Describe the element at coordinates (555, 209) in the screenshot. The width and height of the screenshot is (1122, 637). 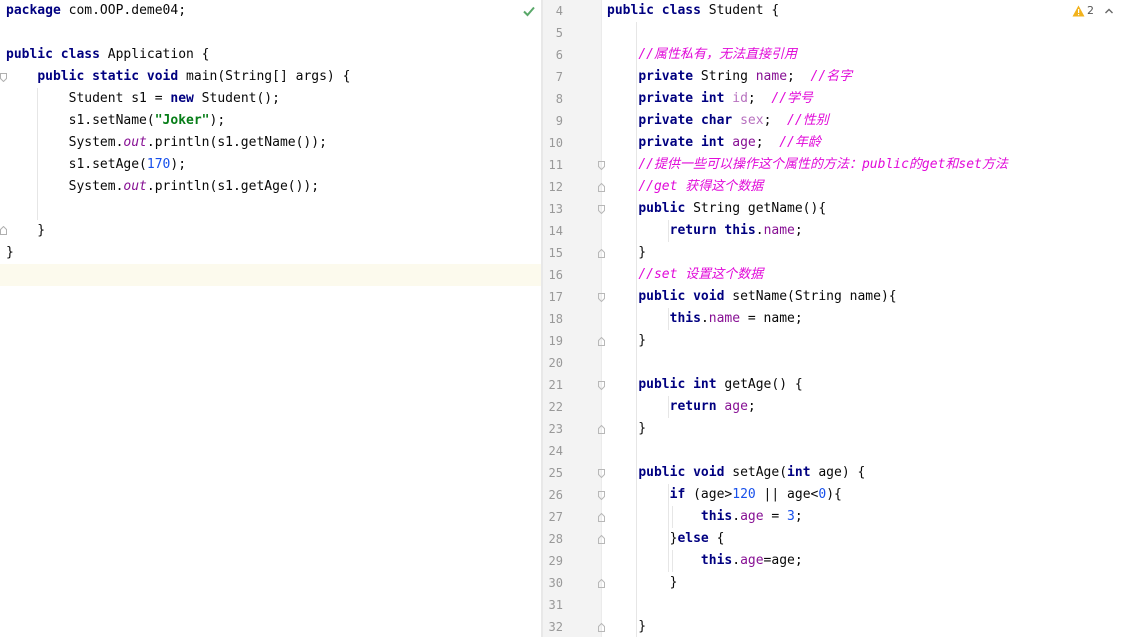
I see `line-number: 13` at that location.